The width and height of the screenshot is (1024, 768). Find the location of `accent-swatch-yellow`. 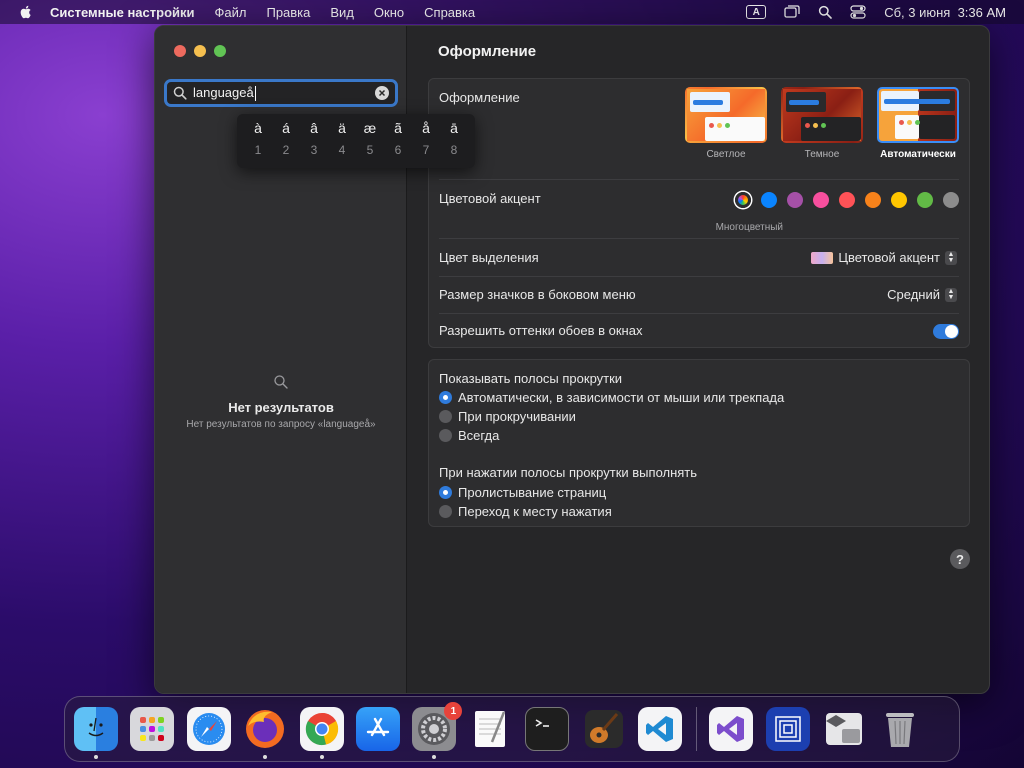

accent-swatch-yellow is located at coordinates (899, 200).